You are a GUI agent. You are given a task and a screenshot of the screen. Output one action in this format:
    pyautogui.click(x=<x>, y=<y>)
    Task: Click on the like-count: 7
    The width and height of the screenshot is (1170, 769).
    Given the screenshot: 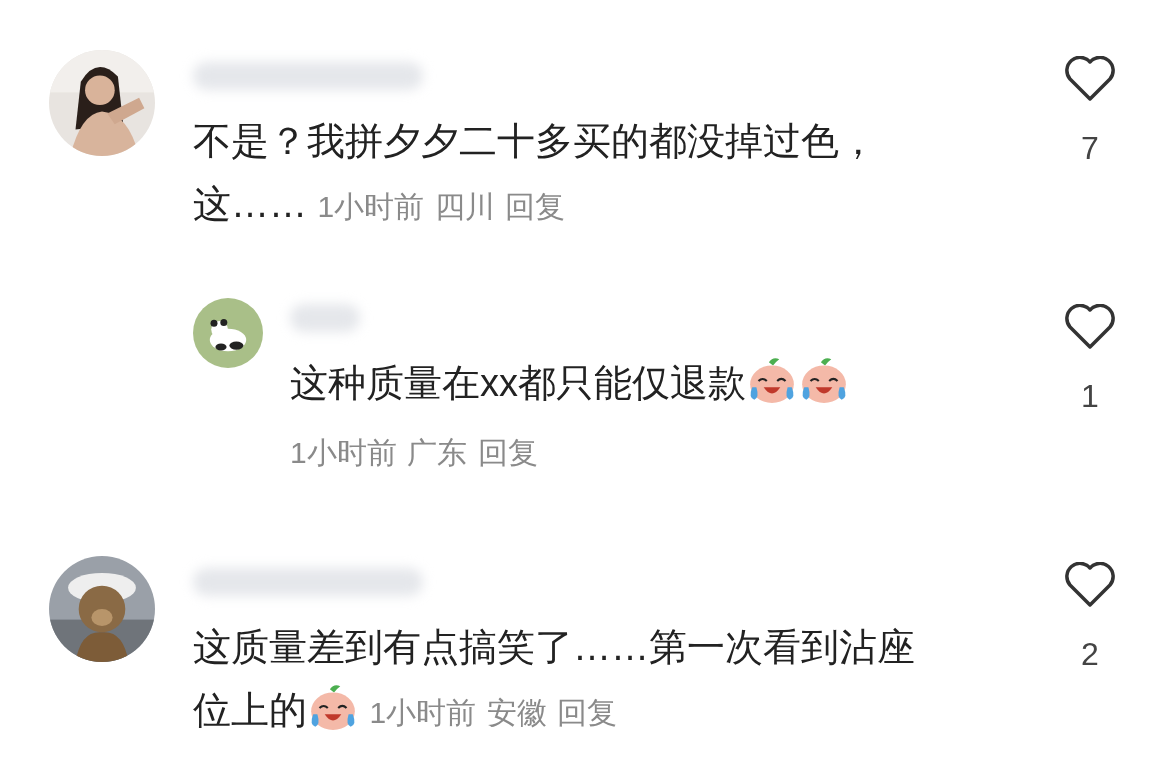 What is the action you would take?
    pyautogui.click(x=1090, y=148)
    